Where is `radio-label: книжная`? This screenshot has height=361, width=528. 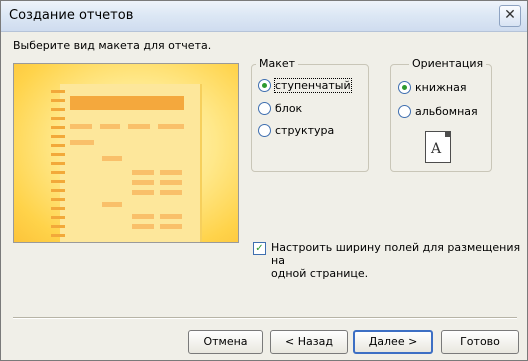
radio-label: книжная is located at coordinates (441, 87).